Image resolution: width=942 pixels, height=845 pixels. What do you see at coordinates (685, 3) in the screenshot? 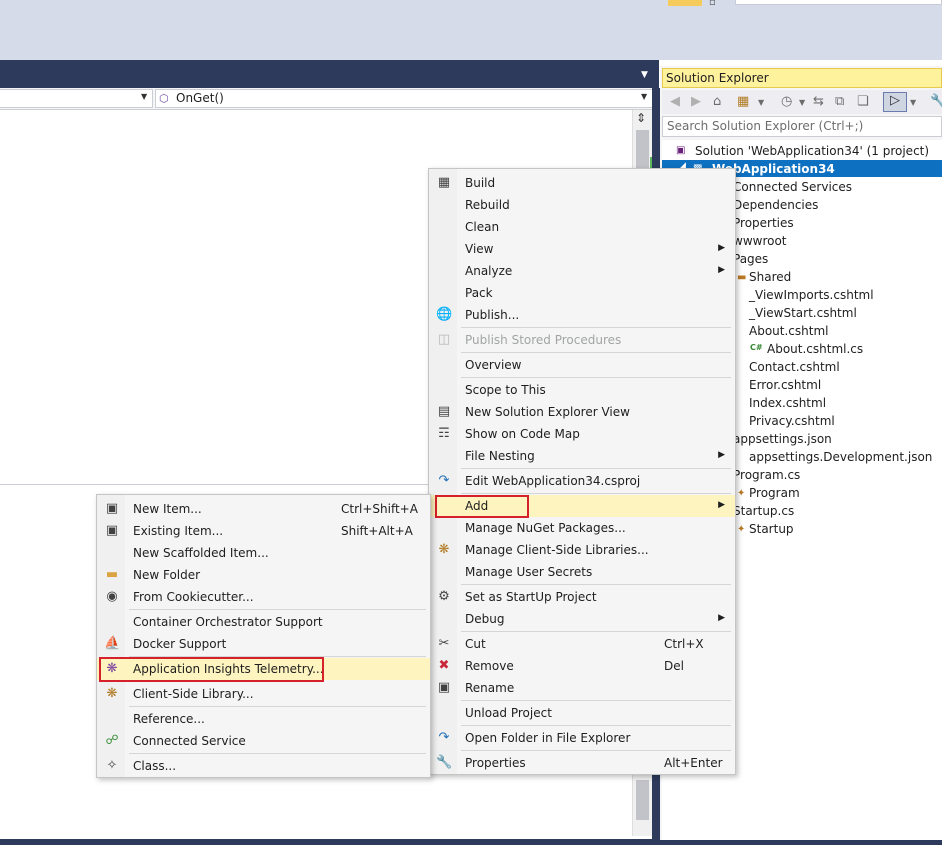
I see `notification-badge` at bounding box center [685, 3].